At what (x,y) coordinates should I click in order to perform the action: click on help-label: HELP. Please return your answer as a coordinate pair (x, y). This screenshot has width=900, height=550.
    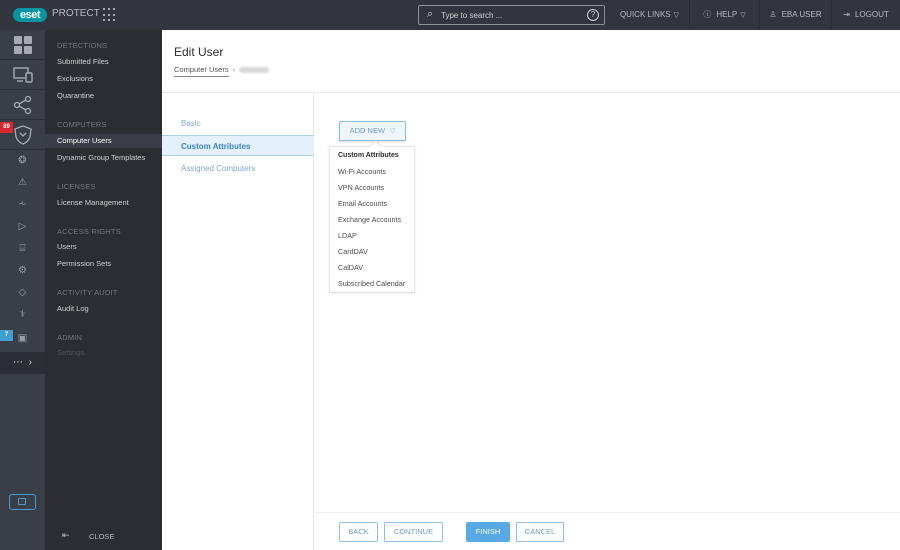
    Looking at the image, I should click on (727, 14).